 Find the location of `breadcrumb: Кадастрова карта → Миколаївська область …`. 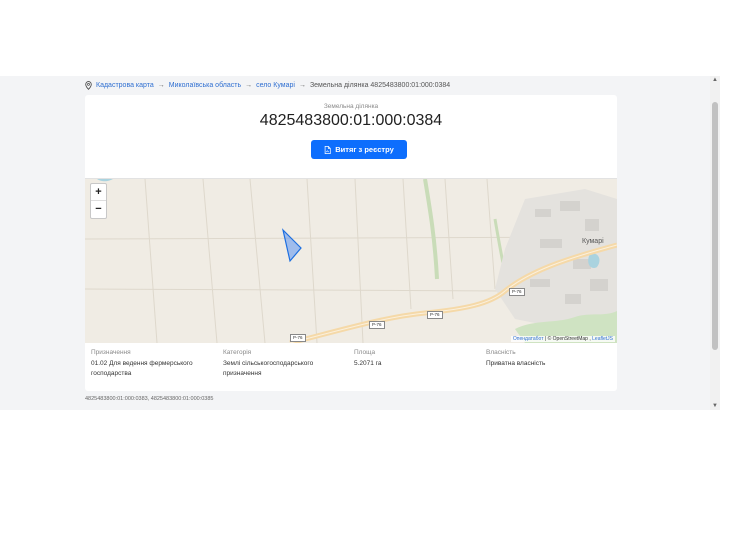

breadcrumb: Кадастрова карта → Миколаївська область … is located at coordinates (267, 85).